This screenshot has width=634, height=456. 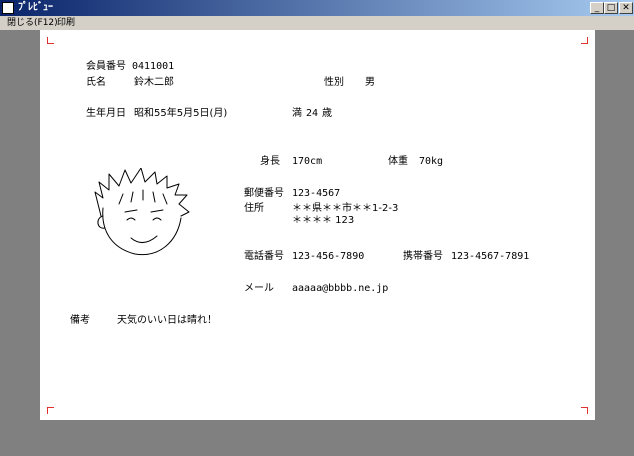 What do you see at coordinates (259, 288) in the screenshot?
I see `mail-label: メール` at bounding box center [259, 288].